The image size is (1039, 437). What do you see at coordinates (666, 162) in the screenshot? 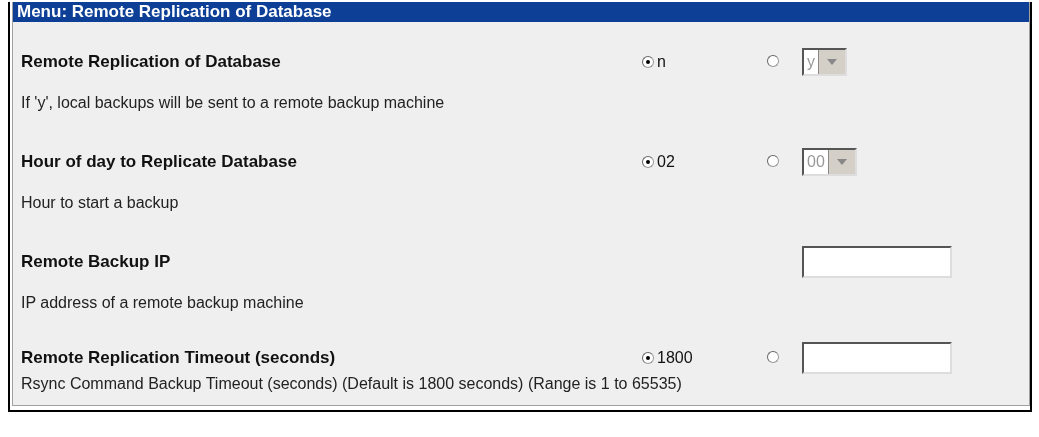
I see `option-label: 02` at bounding box center [666, 162].